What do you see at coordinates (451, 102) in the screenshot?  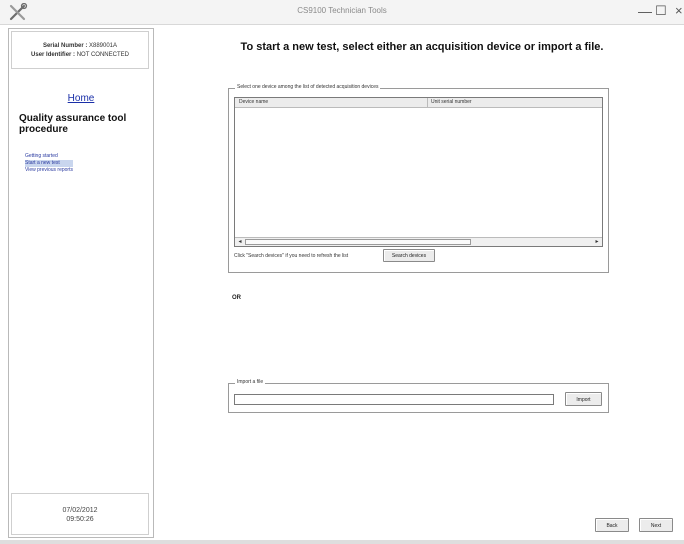 I see `column-header-unit-serial: Unit serial number` at bounding box center [451, 102].